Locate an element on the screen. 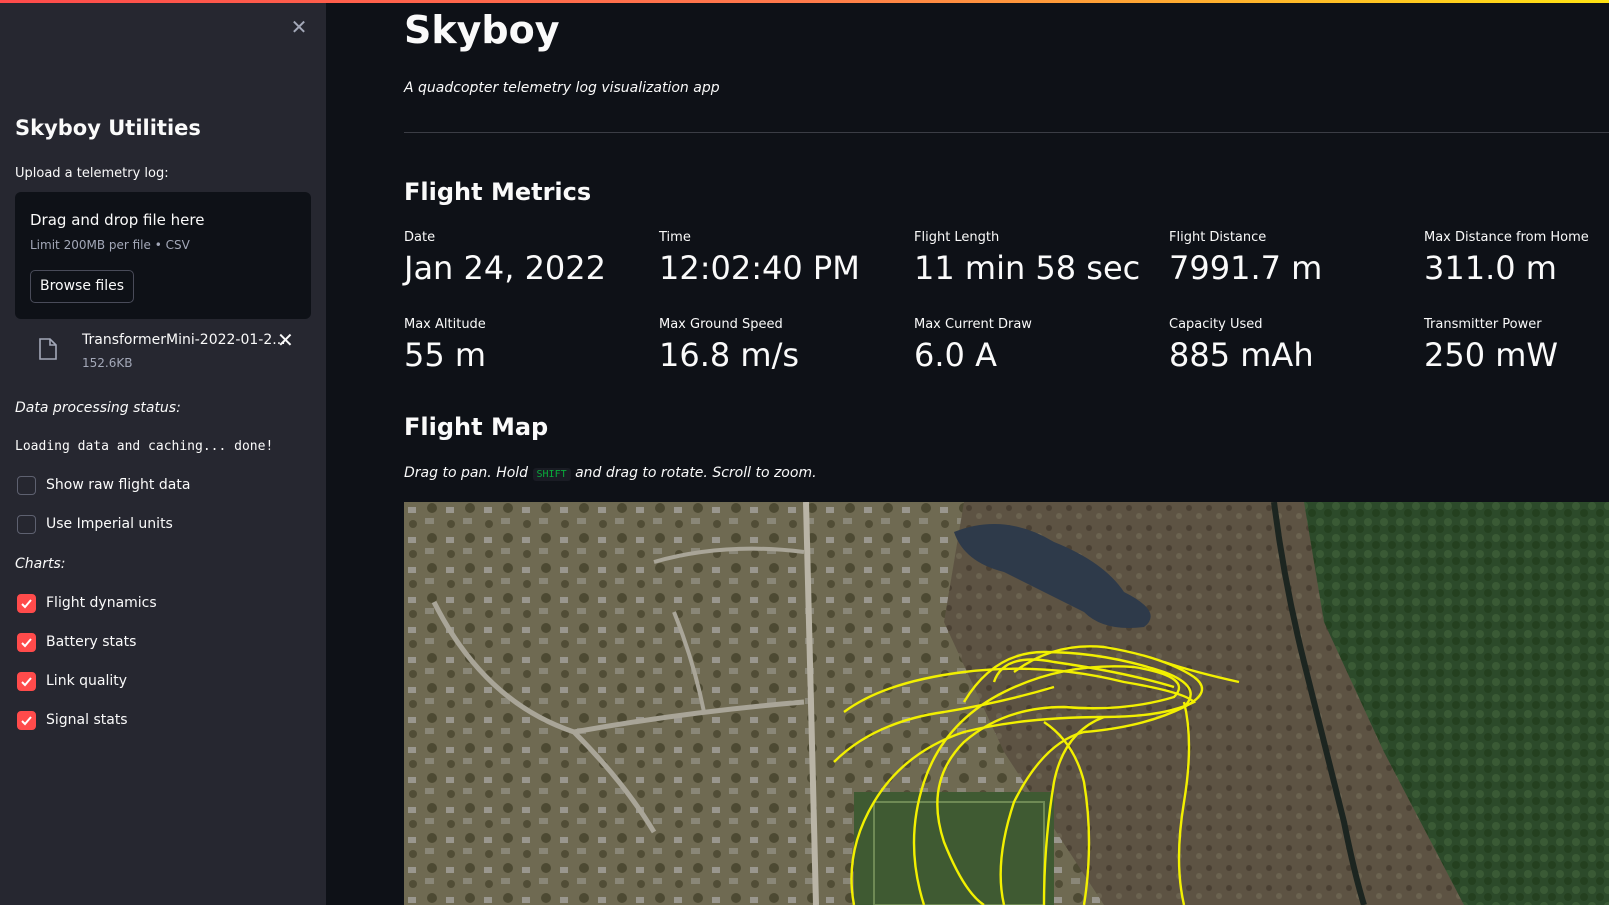 The image size is (1609, 905). metric-value: 250 mW is located at coordinates (1491, 355).